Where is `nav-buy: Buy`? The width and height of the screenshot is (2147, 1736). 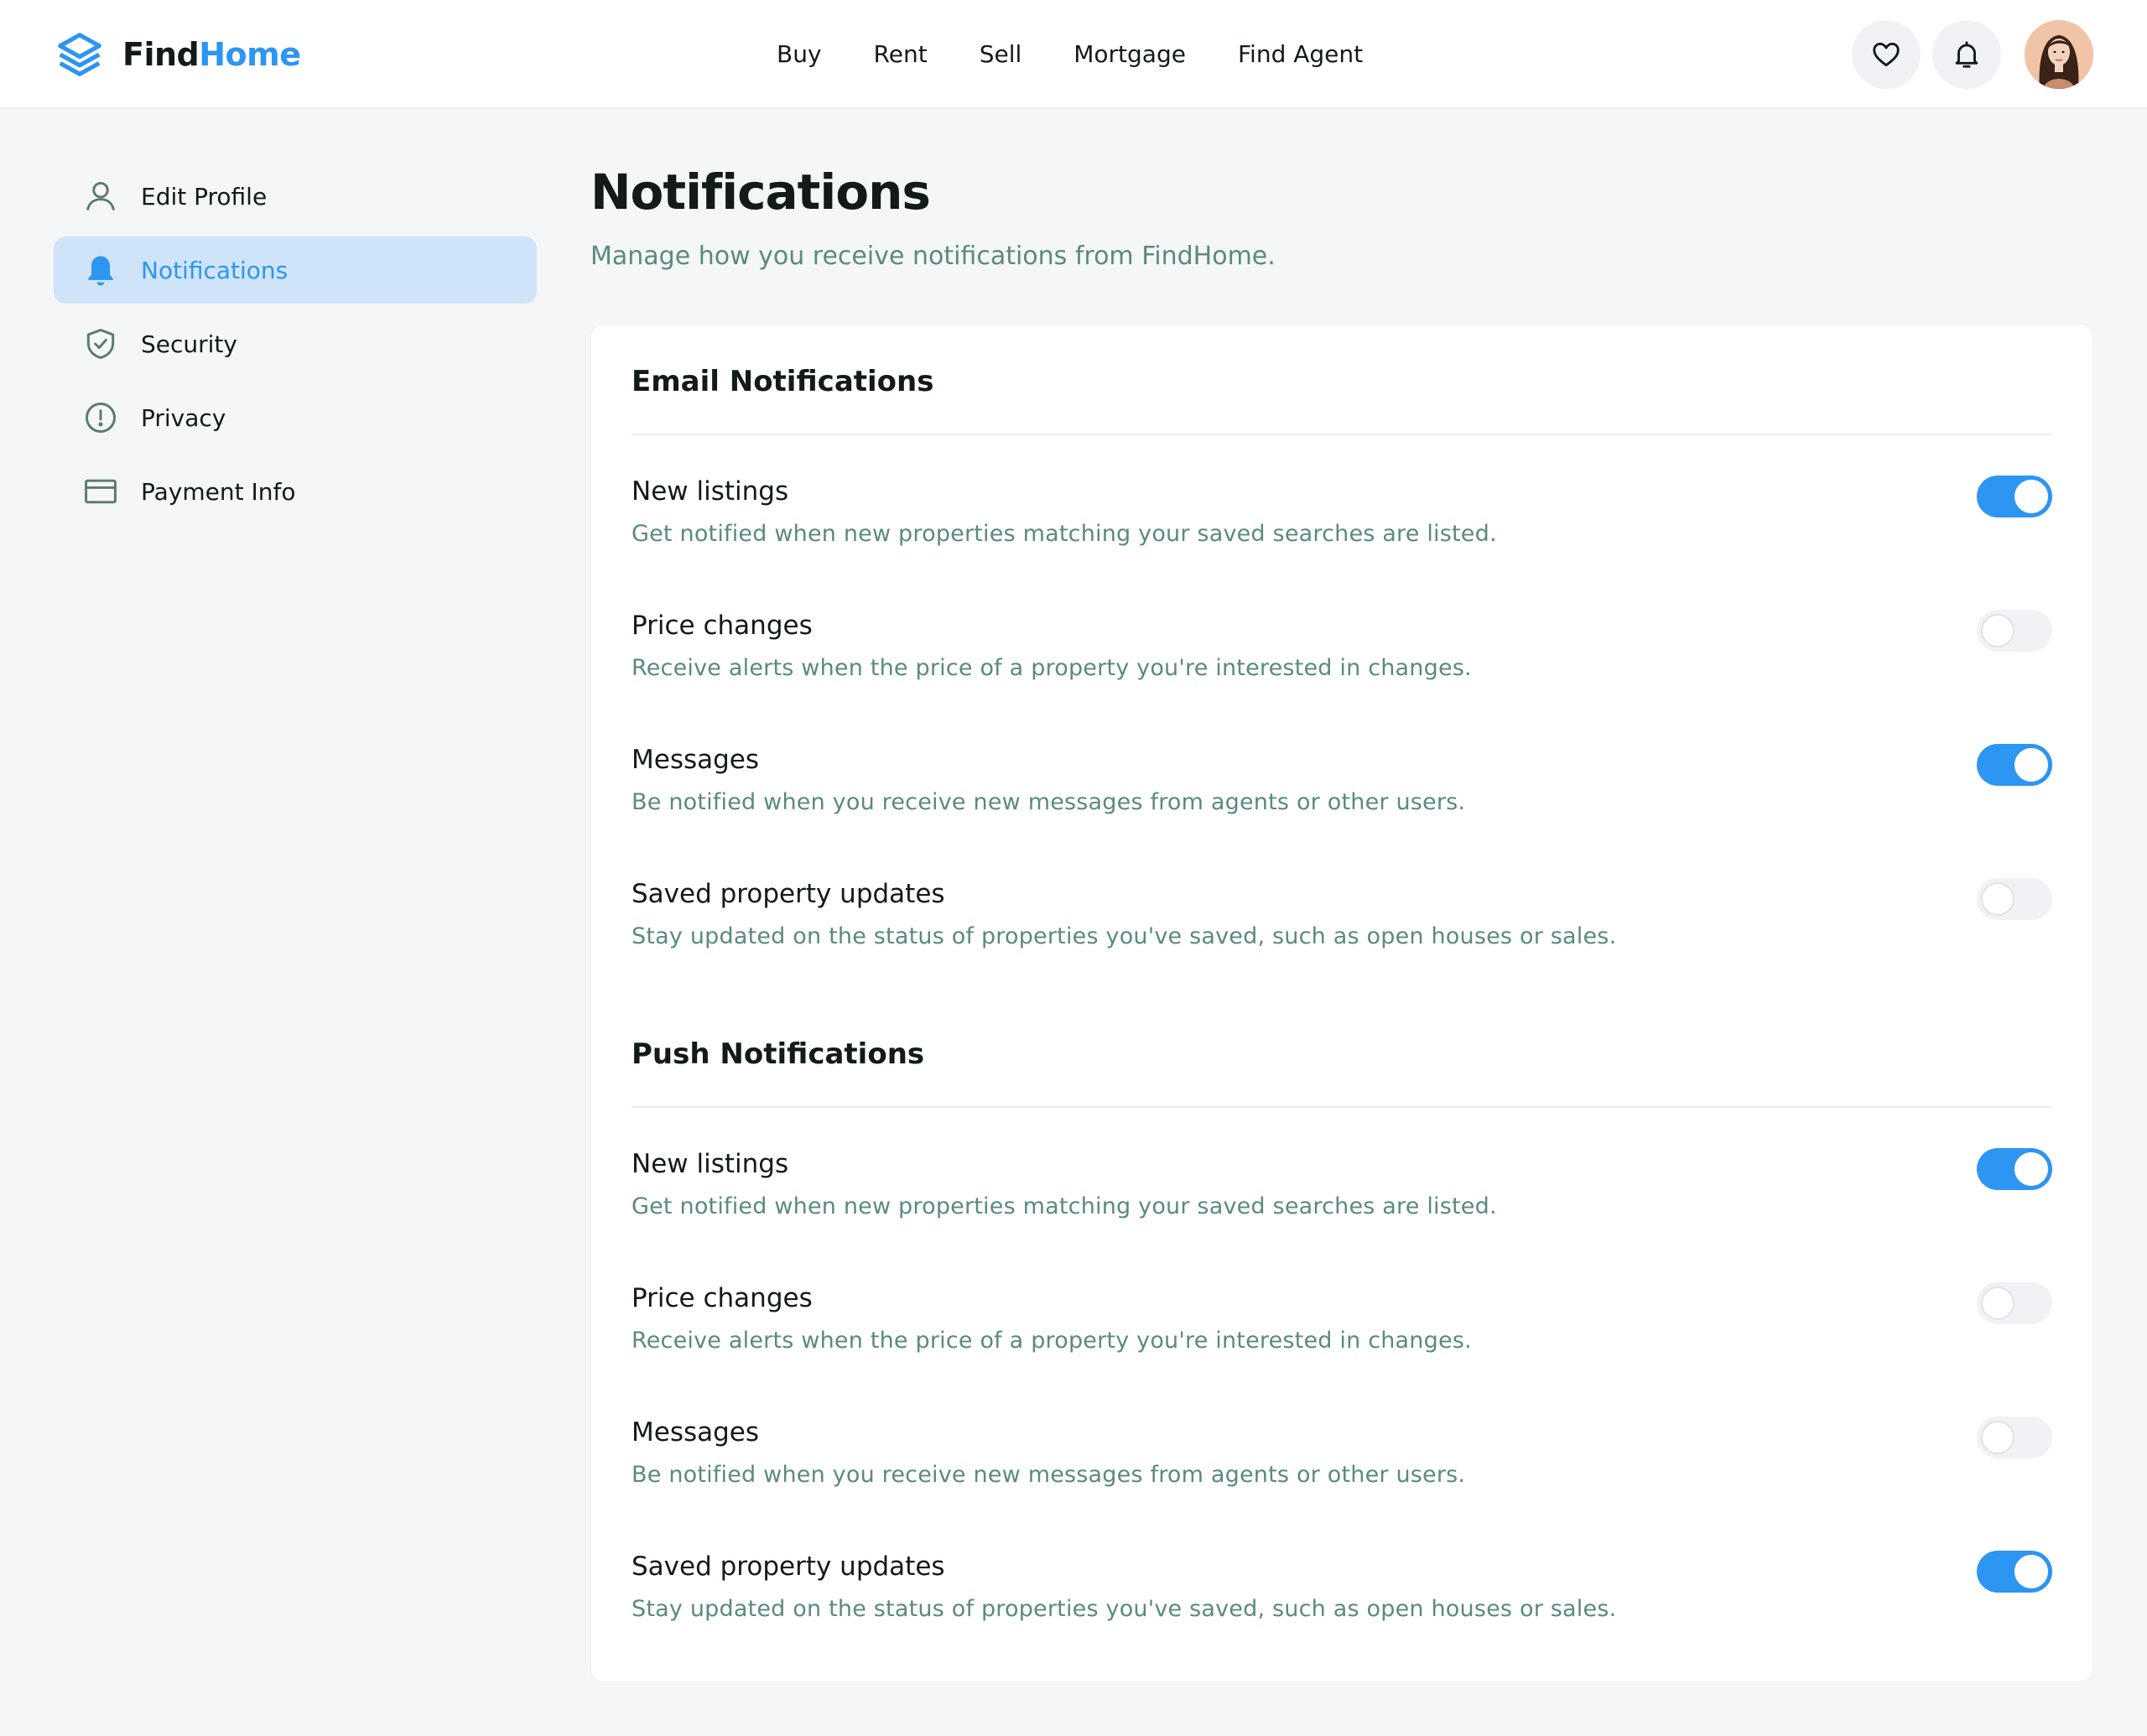
nav-buy: Buy is located at coordinates (799, 55).